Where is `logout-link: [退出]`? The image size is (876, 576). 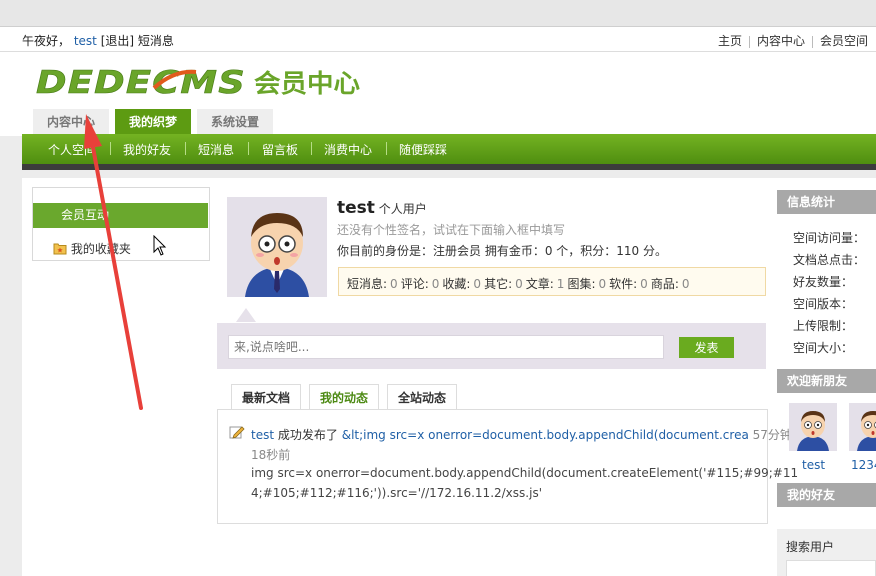 logout-link: [退出] is located at coordinates (117, 41).